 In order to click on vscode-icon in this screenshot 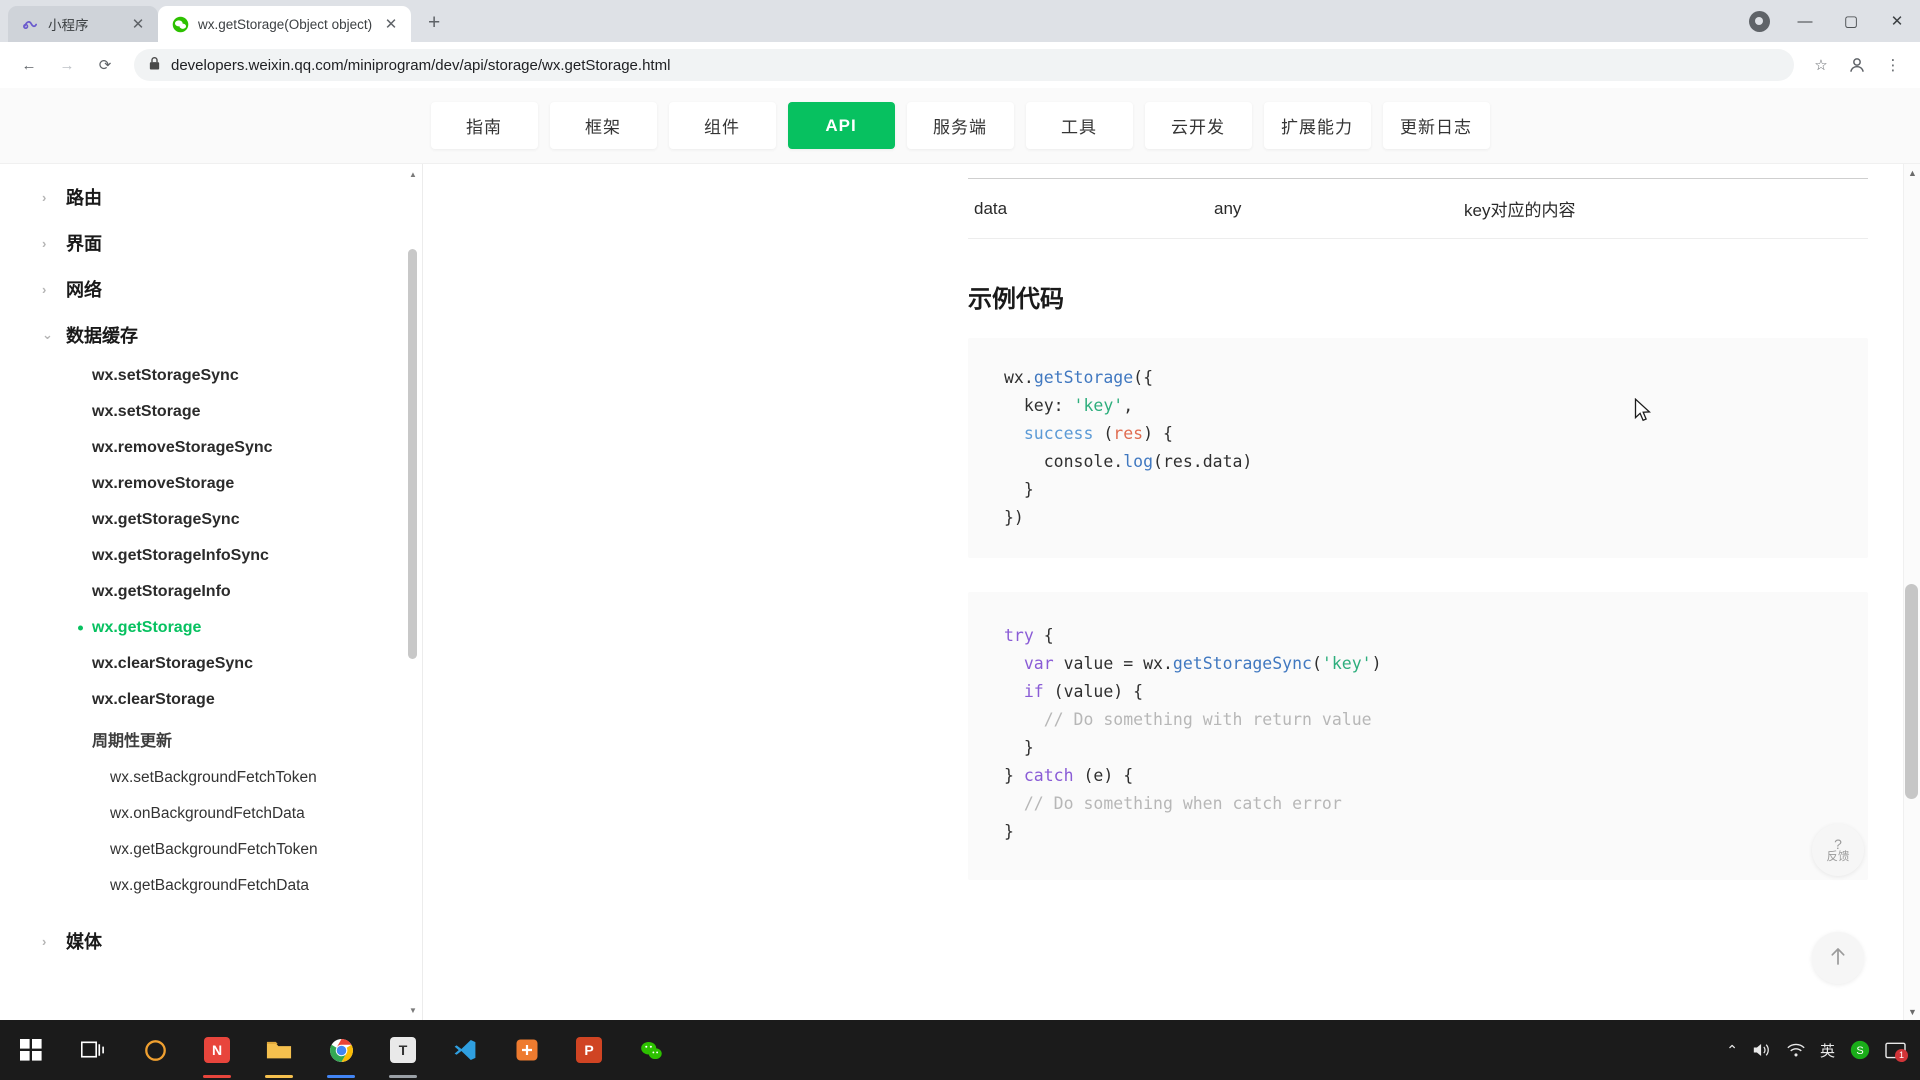, I will do `click(465, 1050)`.